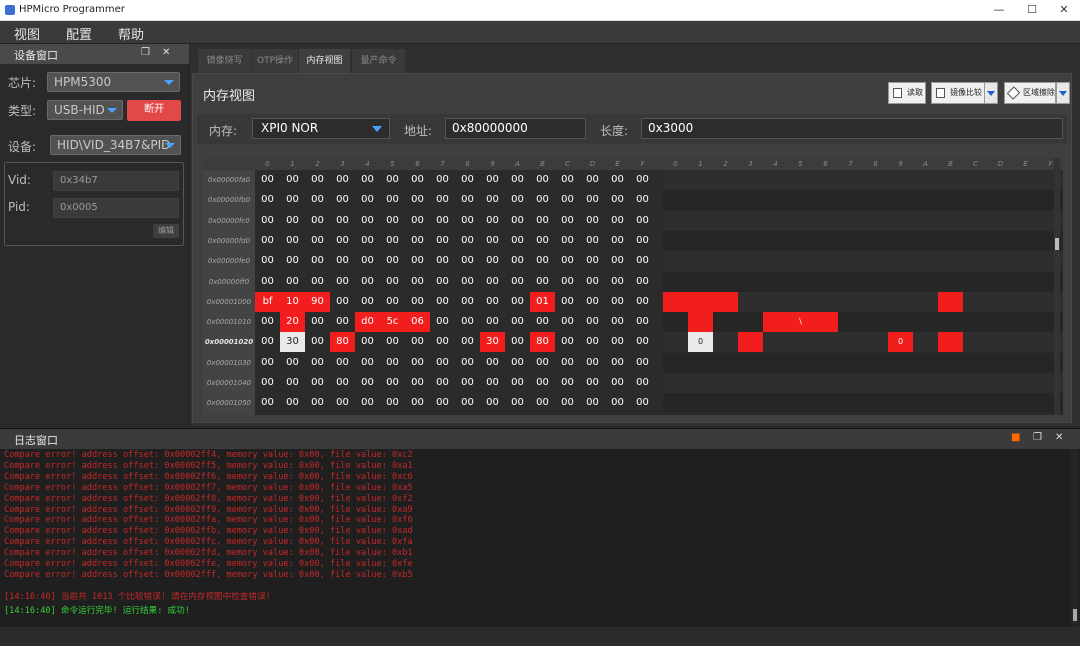  I want to click on read-button: 读取, so click(907, 93).